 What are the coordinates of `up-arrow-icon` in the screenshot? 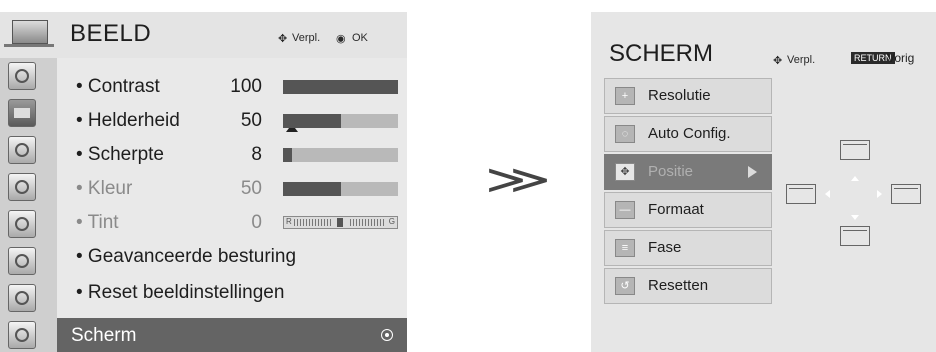 It's located at (855, 178).